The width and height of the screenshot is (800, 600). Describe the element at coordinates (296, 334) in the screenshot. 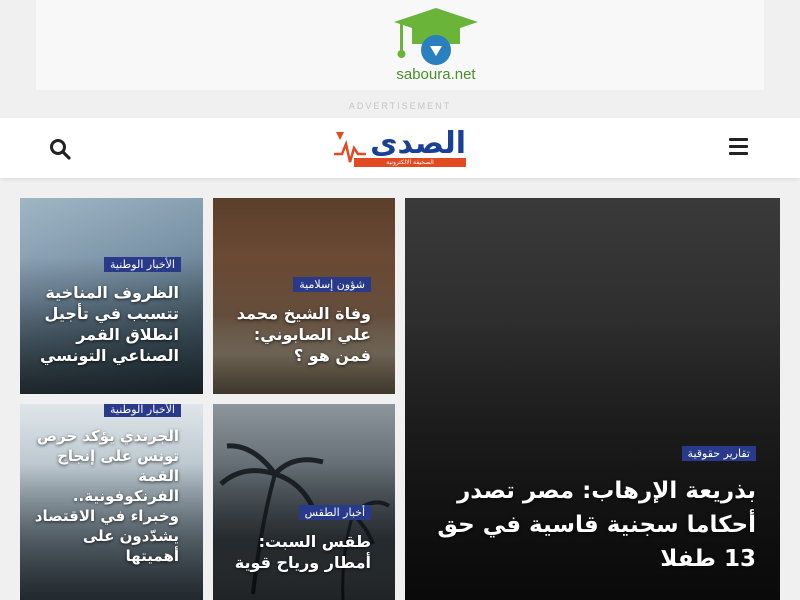

I see `news-card-title: وفاة الشيخ محمد علي الصابوني: فمن هو ؟` at that location.